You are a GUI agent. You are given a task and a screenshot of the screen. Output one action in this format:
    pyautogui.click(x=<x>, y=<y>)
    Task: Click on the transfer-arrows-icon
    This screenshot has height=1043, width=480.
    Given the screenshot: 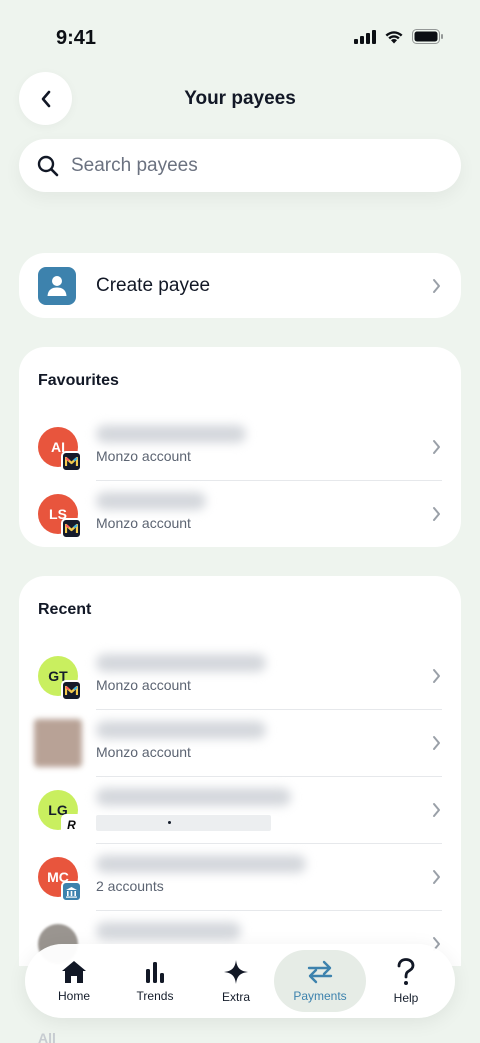 What is the action you would take?
    pyautogui.click(x=320, y=971)
    